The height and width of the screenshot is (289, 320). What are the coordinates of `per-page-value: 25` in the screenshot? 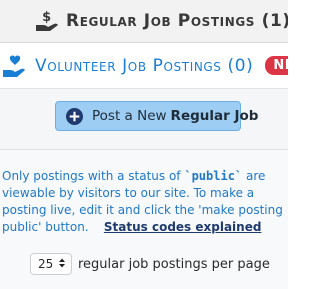 It's located at (46, 264).